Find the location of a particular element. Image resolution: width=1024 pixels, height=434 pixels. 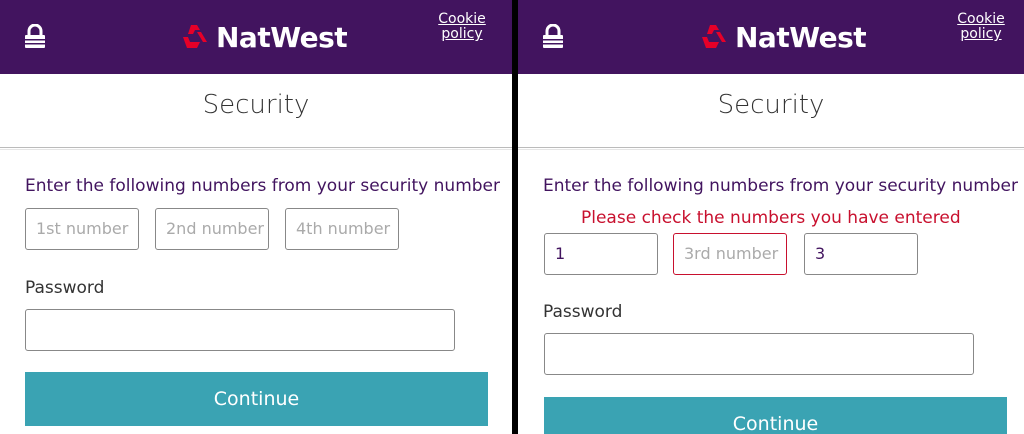

security-digit-input-2: 2nd number is located at coordinates (212, 229).